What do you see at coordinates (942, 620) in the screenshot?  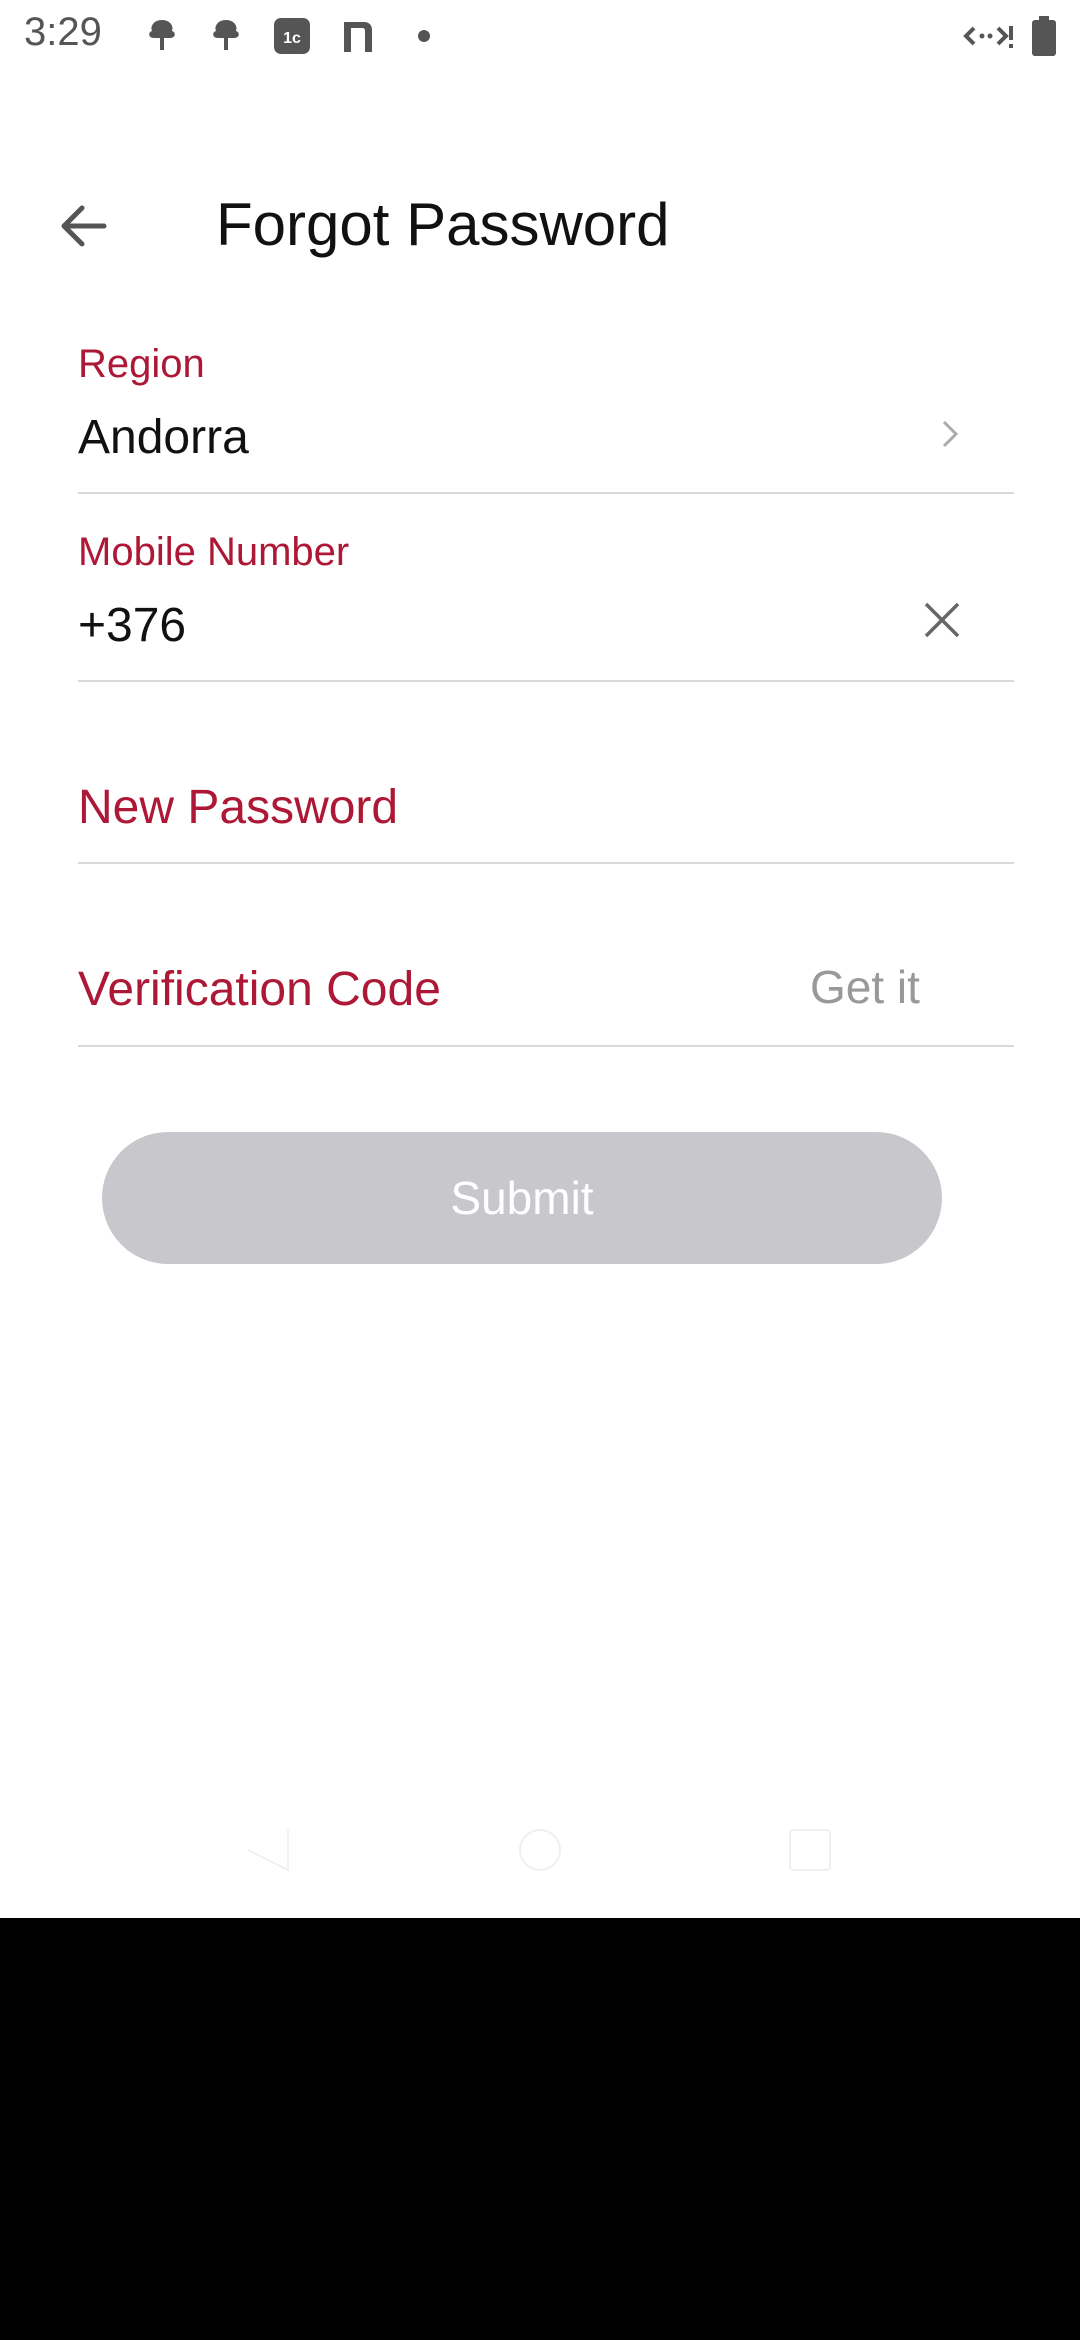 I see `clear-icon` at bounding box center [942, 620].